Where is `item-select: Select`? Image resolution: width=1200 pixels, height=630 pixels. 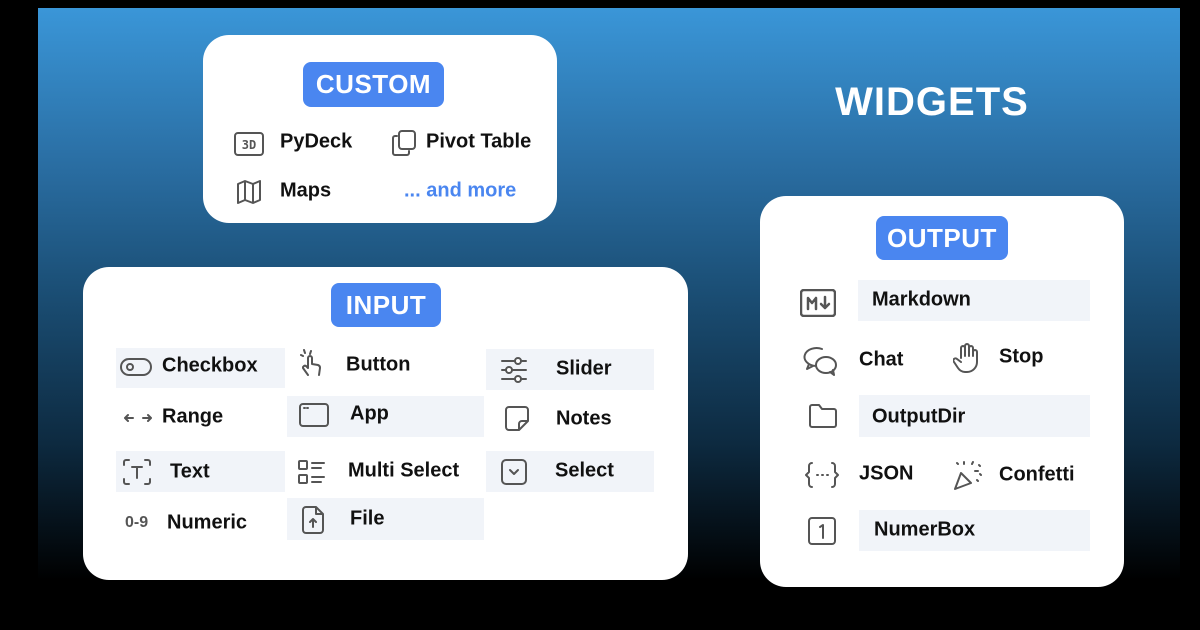
item-select: Select is located at coordinates (584, 471).